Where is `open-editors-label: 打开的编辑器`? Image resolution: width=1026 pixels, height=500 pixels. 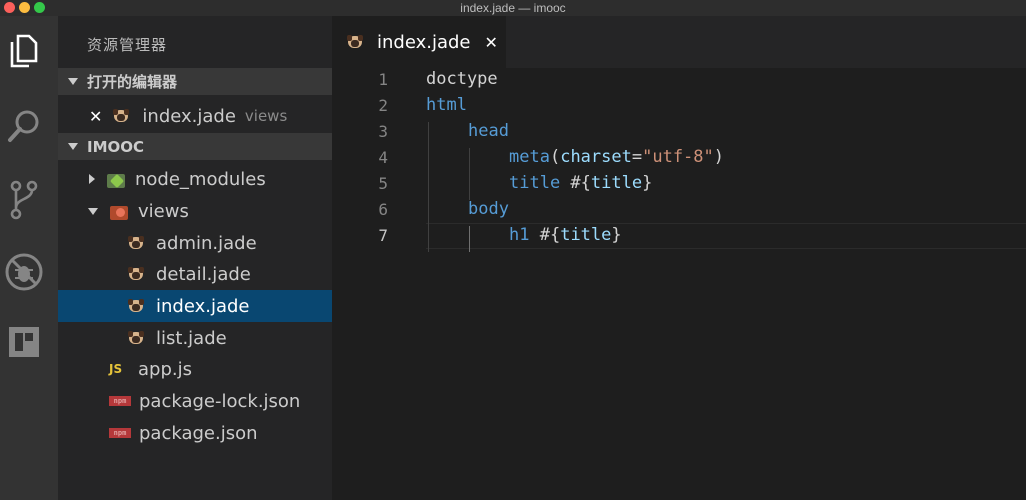
open-editors-label: 打开的编辑器 is located at coordinates (132, 82).